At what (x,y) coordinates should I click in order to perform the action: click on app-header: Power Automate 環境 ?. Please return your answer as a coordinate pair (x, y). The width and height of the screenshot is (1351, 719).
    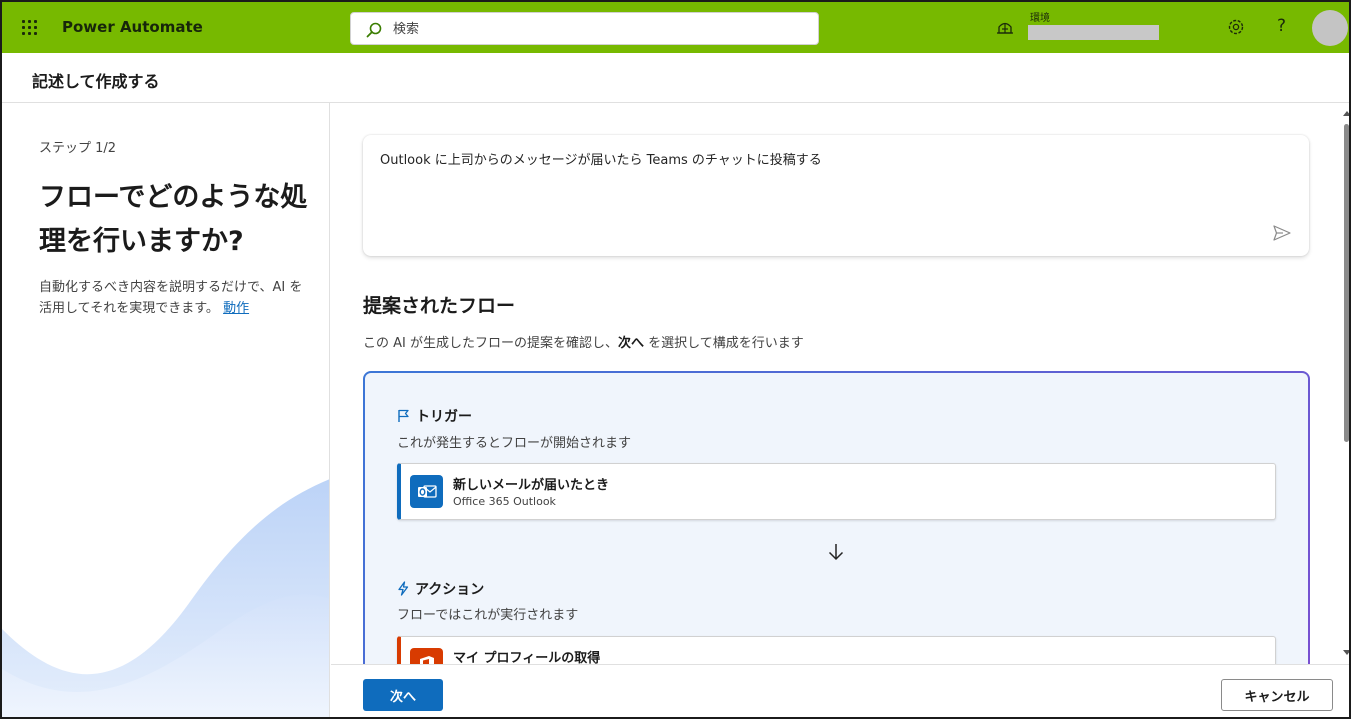
    Looking at the image, I should click on (675, 27).